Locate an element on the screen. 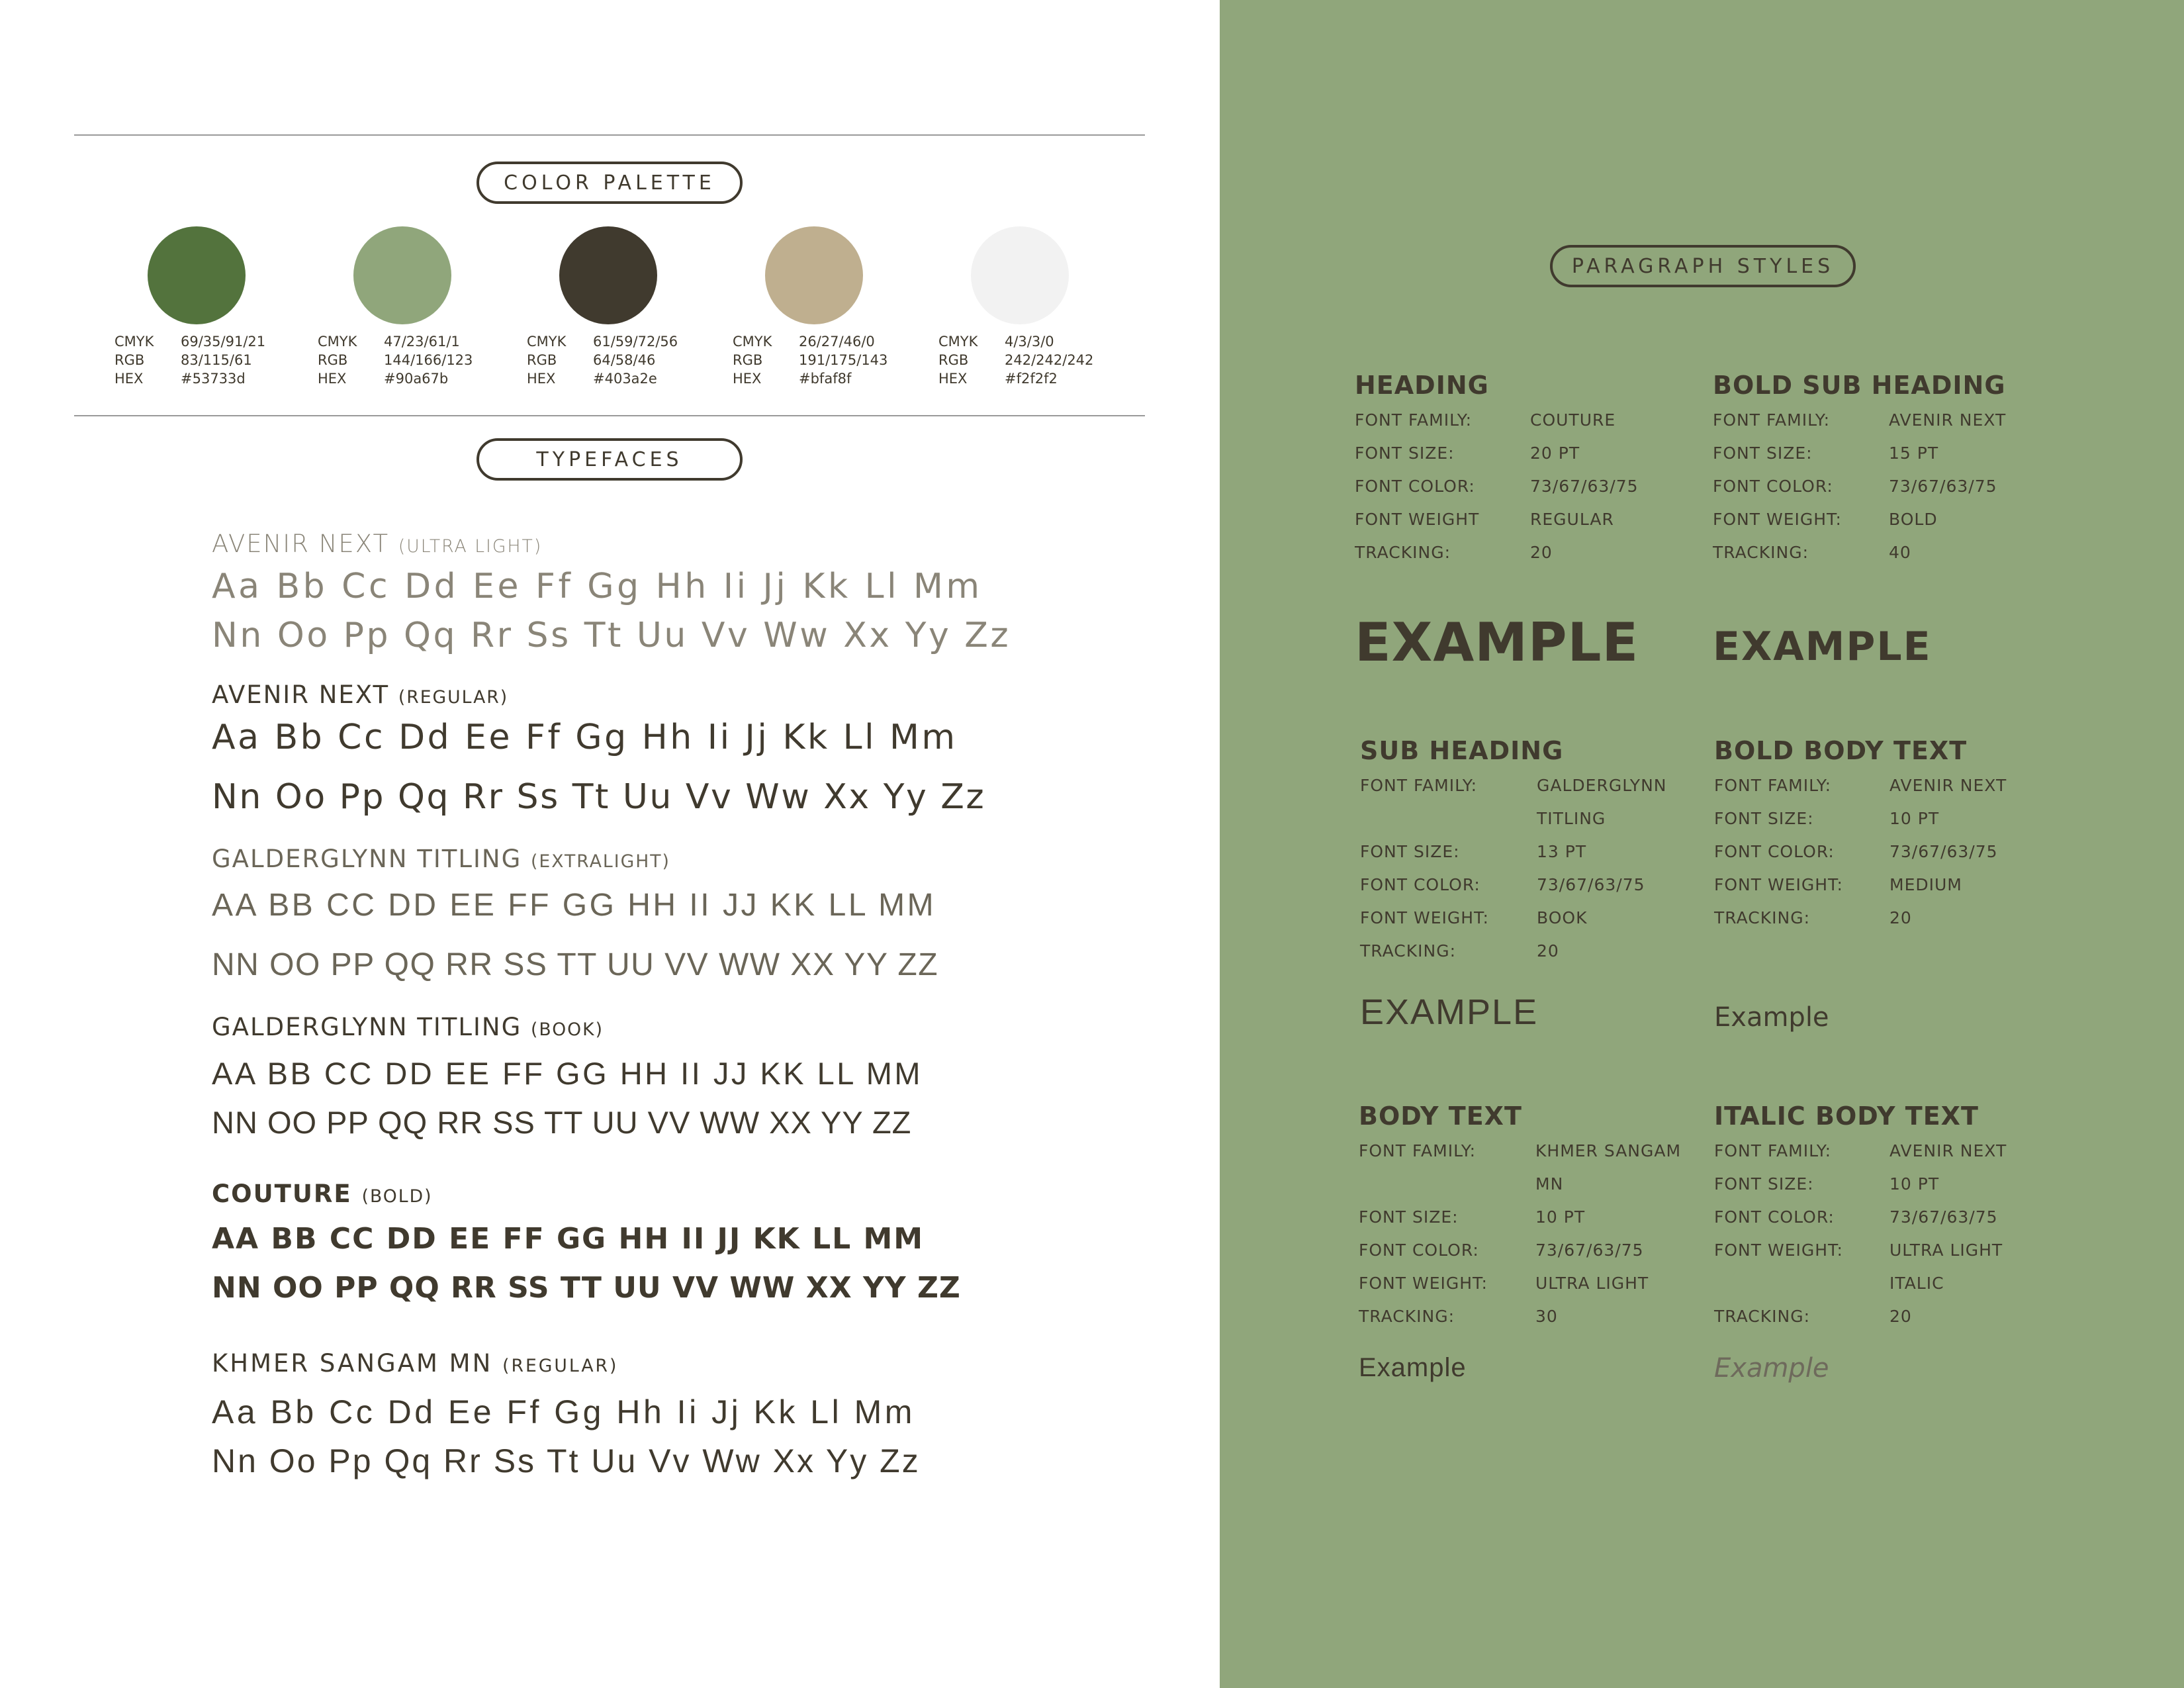  typeface-title: GALDERGLYNN TITLING (BOOK) is located at coordinates (408, 1027).